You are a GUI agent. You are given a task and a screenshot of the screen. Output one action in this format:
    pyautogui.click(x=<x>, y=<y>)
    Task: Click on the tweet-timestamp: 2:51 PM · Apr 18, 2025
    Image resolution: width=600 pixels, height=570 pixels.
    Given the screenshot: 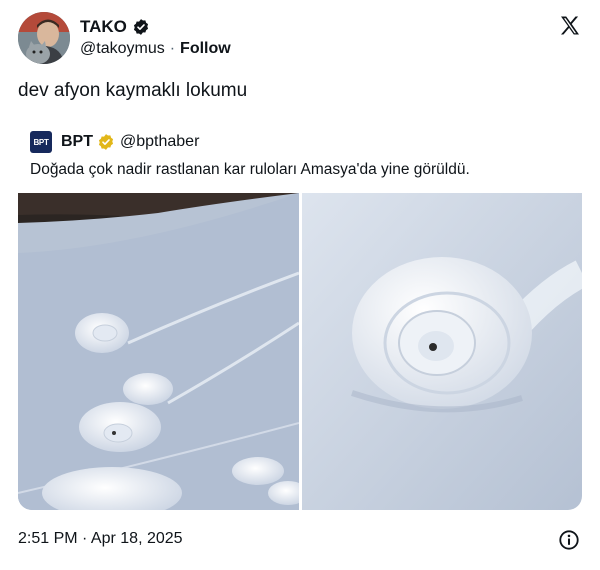 What is the action you would take?
    pyautogui.click(x=100, y=539)
    